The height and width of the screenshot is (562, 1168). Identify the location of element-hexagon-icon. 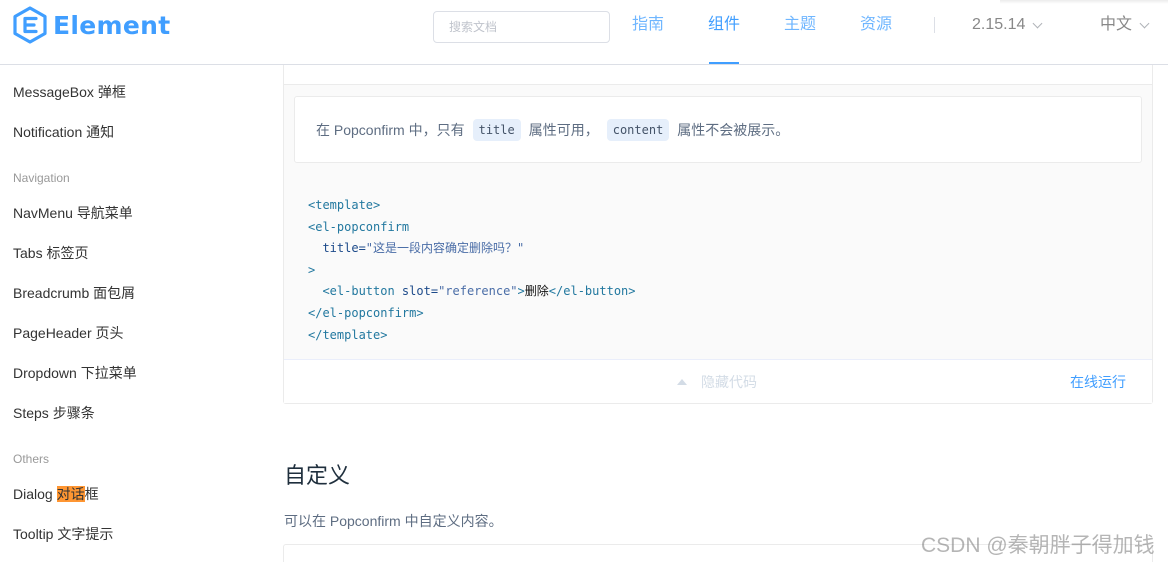
(30, 25).